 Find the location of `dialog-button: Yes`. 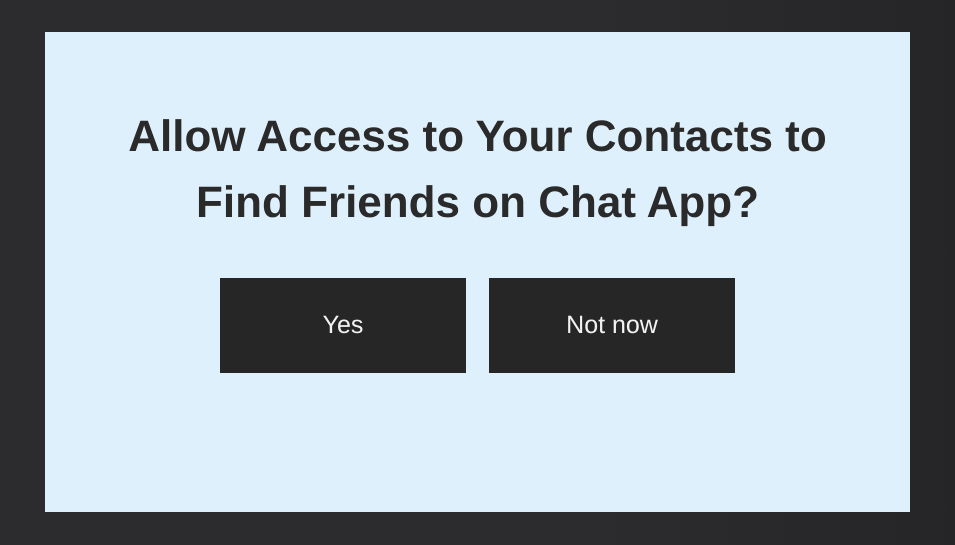

dialog-button: Yes is located at coordinates (343, 325).